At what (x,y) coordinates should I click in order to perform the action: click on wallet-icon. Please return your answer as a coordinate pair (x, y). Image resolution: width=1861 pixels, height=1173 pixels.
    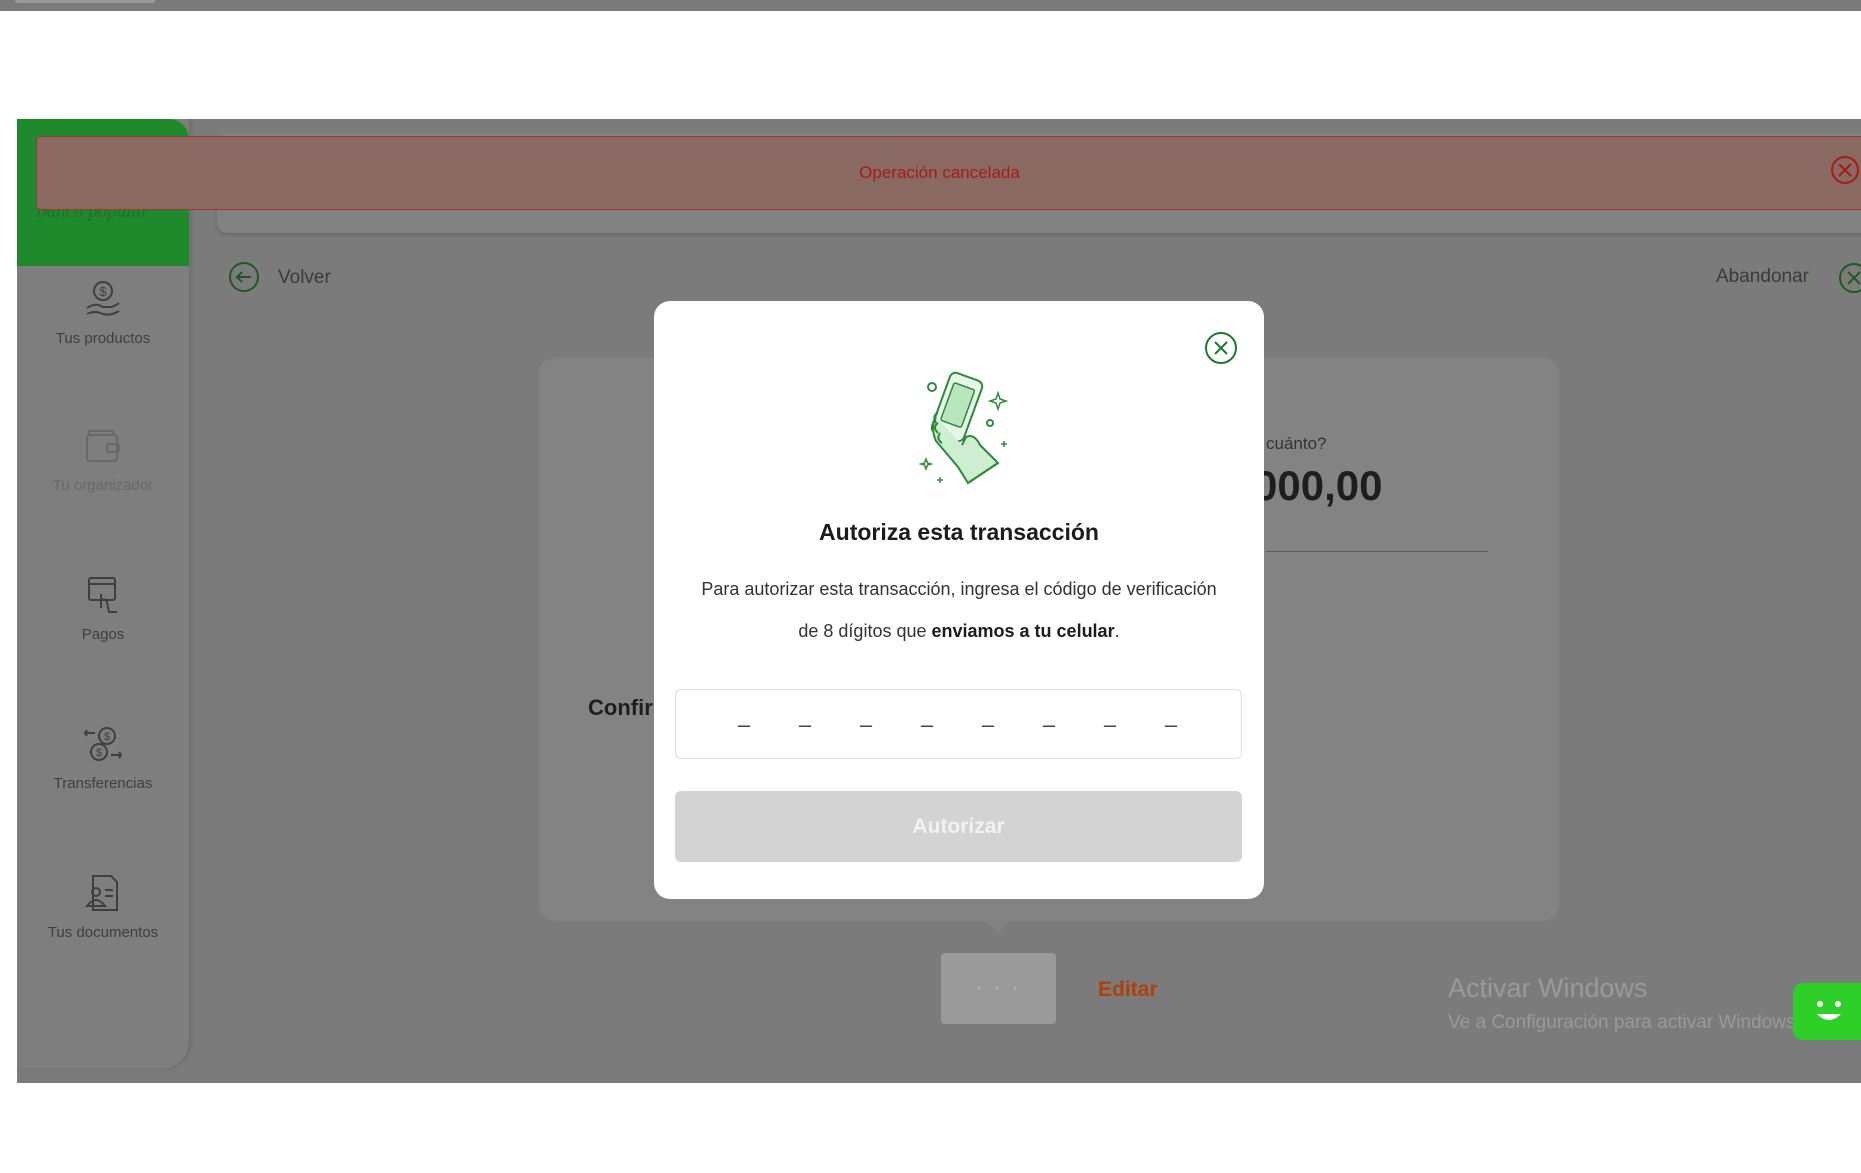
    Looking at the image, I should click on (103, 446).